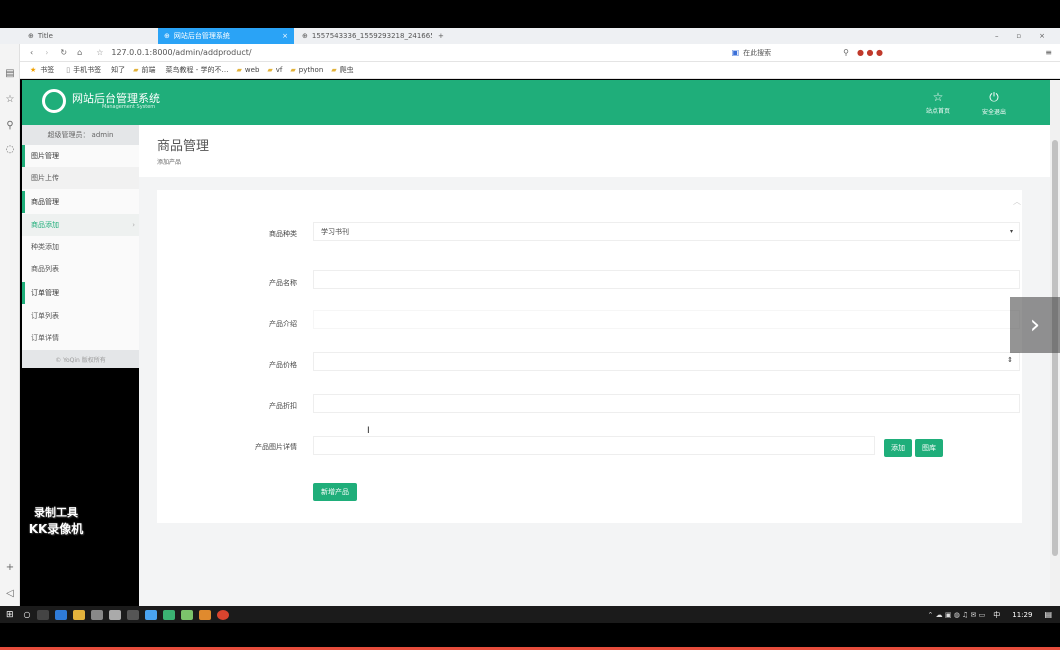 Image resolution: width=1060 pixels, height=650 pixels. What do you see at coordinates (666, 279) in the screenshot?
I see `product-name-input` at bounding box center [666, 279].